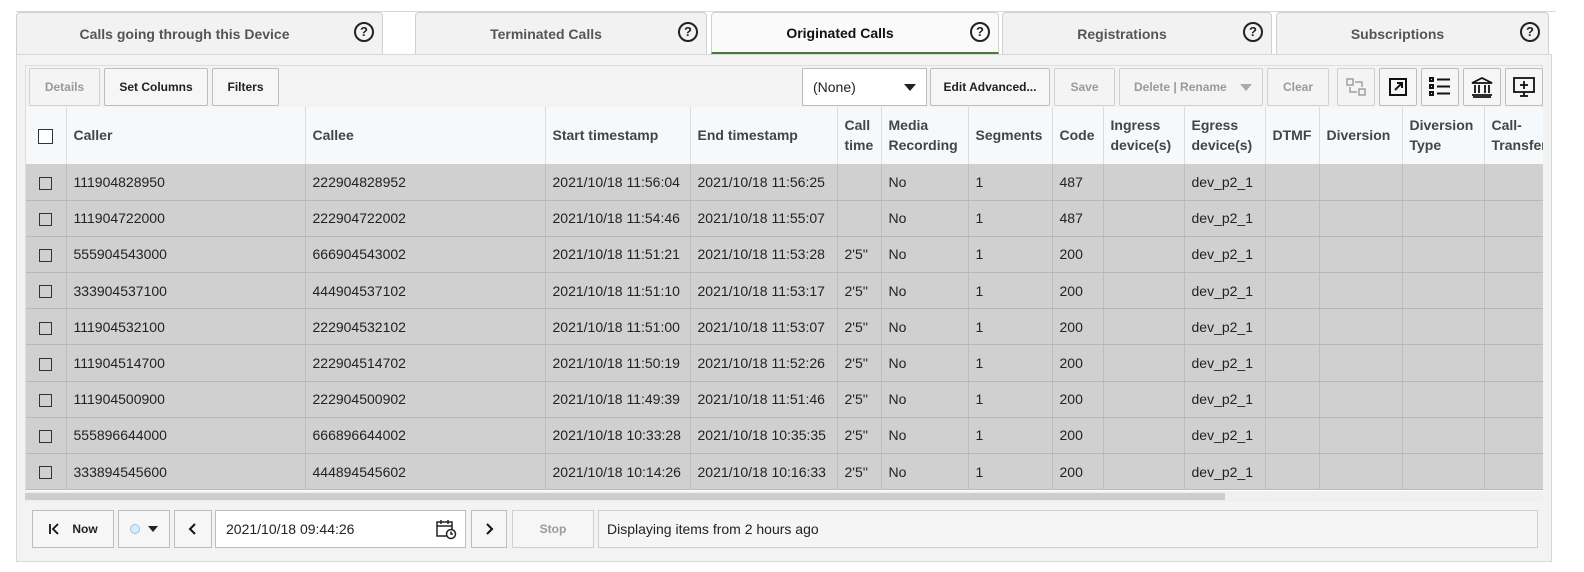  I want to click on tab-calls-through-device: Calls going through this Device ?, so click(199, 33).